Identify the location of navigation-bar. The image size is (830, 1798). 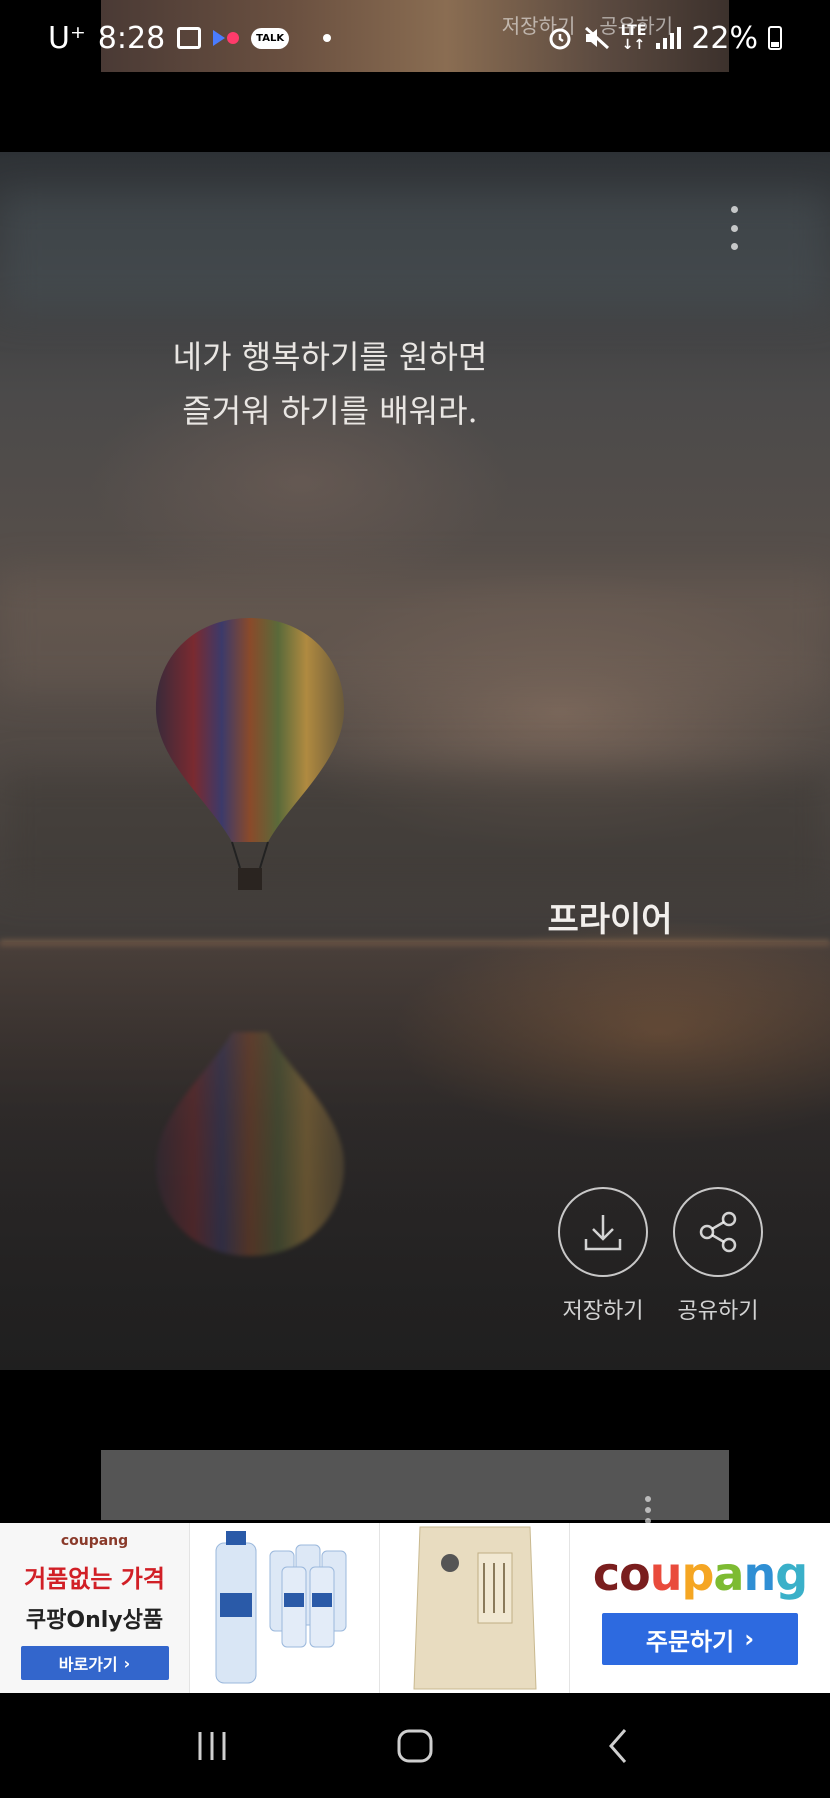
(415, 1745).